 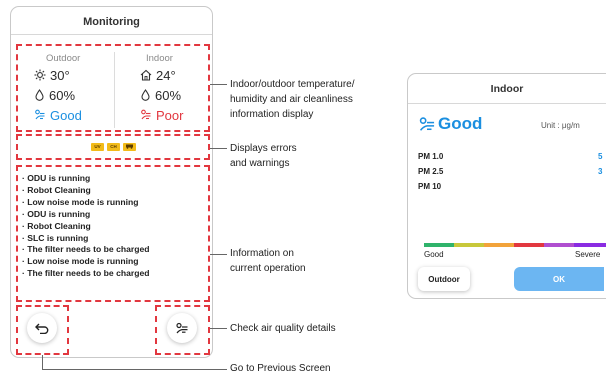 What do you see at coordinates (268, 268) in the screenshot?
I see `callout-operations-line2: current operation` at bounding box center [268, 268].